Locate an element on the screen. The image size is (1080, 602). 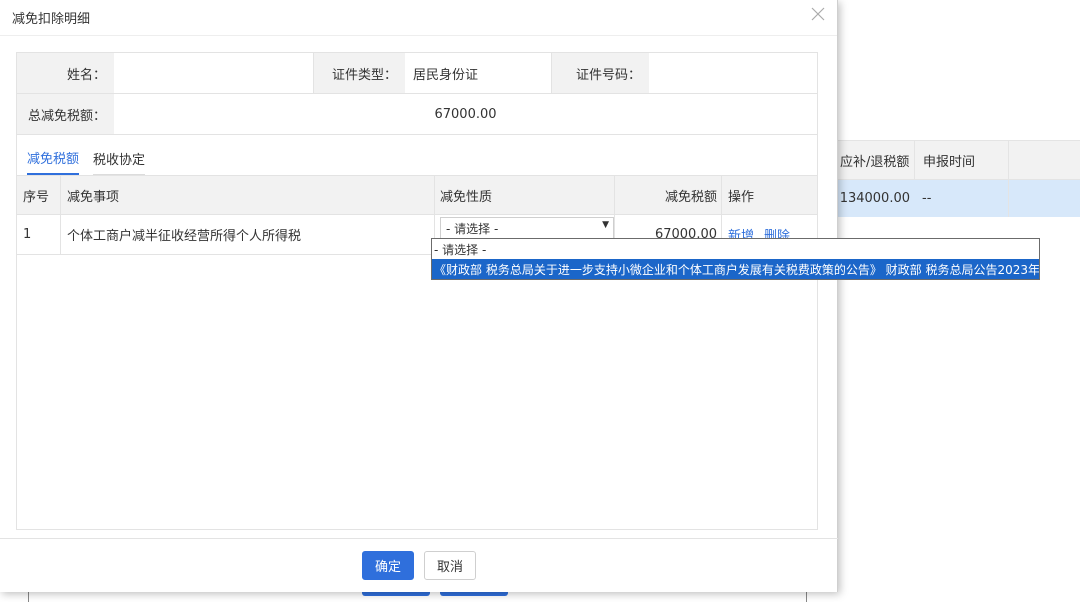
grid-header: 序号 减免事项 减免性质 减免税额 操作 is located at coordinates (417, 195).